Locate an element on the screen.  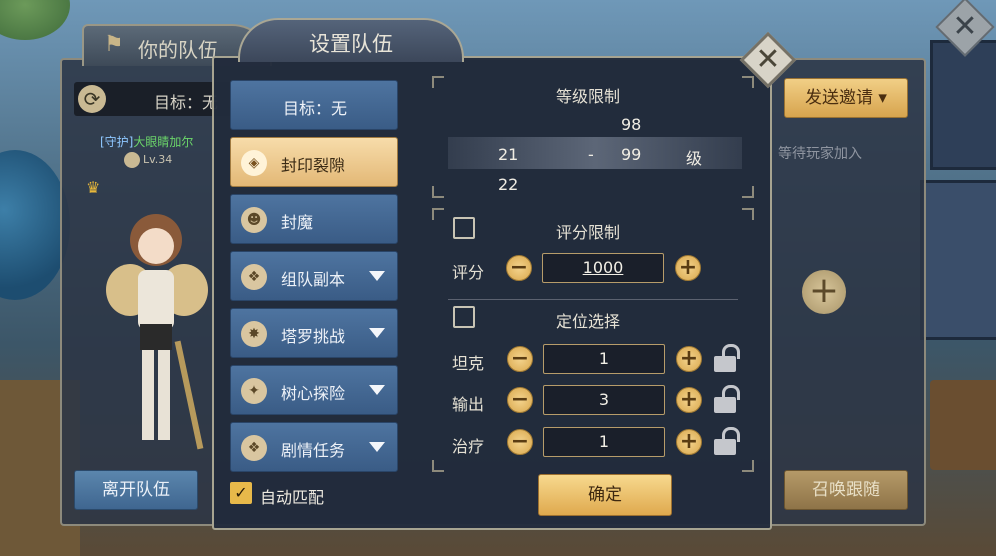
category-tree-heart: ✦ 树心探险 is located at coordinates (314, 390).